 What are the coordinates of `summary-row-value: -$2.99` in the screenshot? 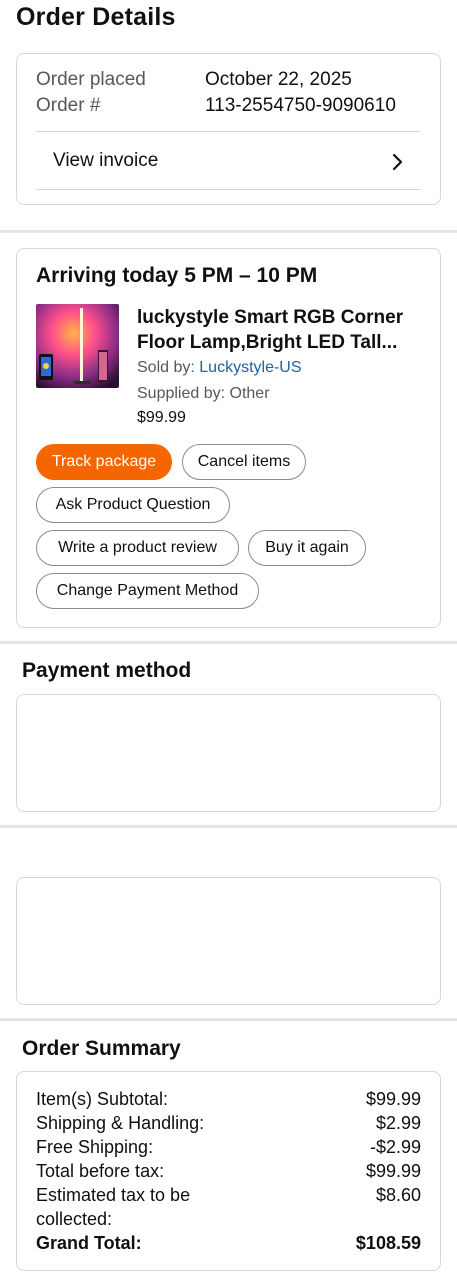 It's located at (395, 1147).